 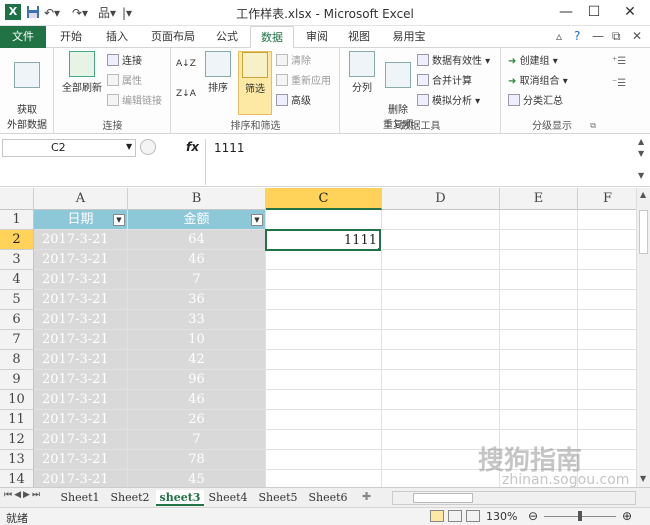 What do you see at coordinates (17, 240) in the screenshot?
I see `row-header: 2` at bounding box center [17, 240].